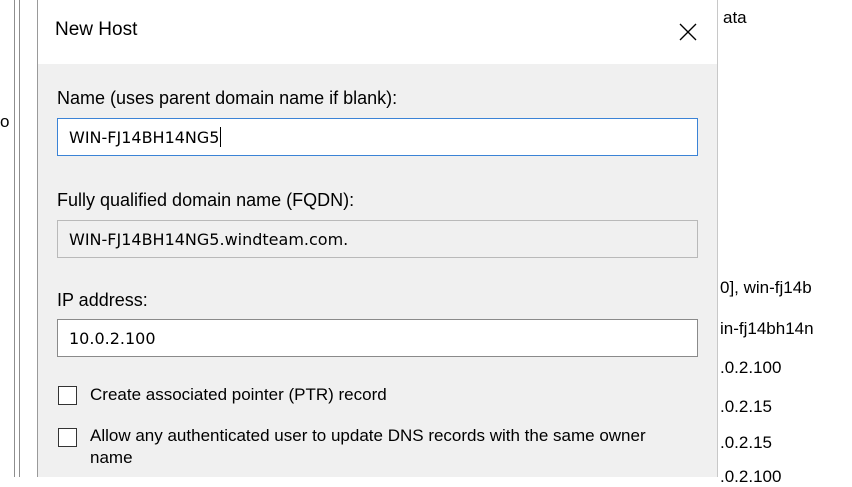 The height and width of the screenshot is (487, 852). Describe the element at coordinates (102, 300) in the screenshot. I see `ip-address-label: IP address:` at that location.